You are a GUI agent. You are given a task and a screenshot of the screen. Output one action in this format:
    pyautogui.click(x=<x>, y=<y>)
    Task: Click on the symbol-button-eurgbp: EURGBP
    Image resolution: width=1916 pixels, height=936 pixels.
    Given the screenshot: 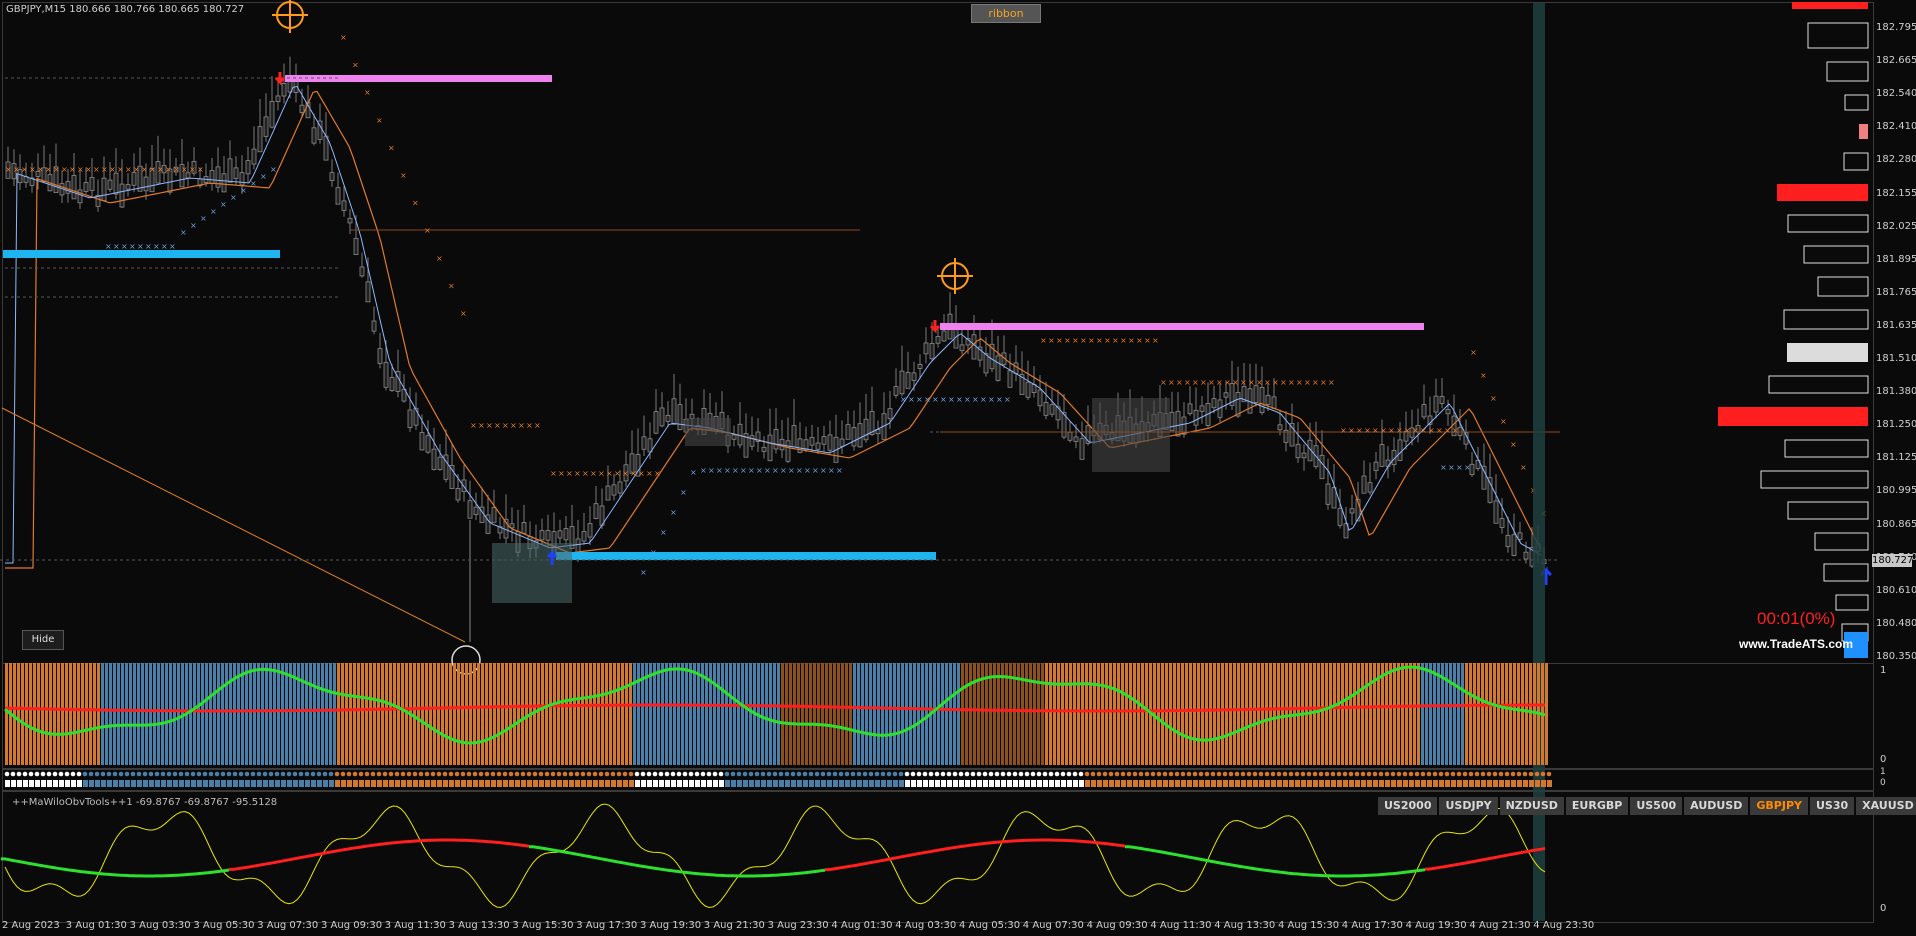 What is the action you would take?
    pyautogui.click(x=1597, y=806)
    